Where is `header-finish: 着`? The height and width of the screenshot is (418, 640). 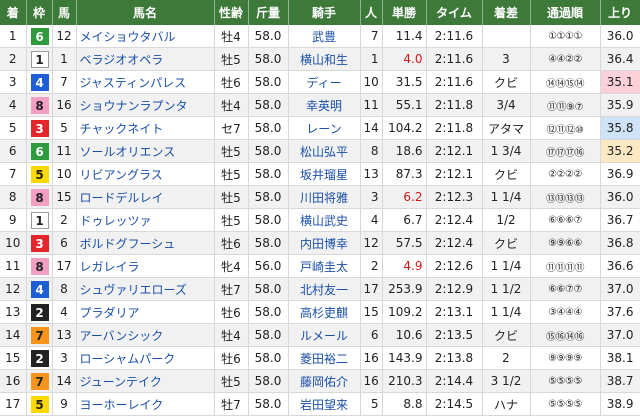 header-finish: 着 is located at coordinates (13, 12).